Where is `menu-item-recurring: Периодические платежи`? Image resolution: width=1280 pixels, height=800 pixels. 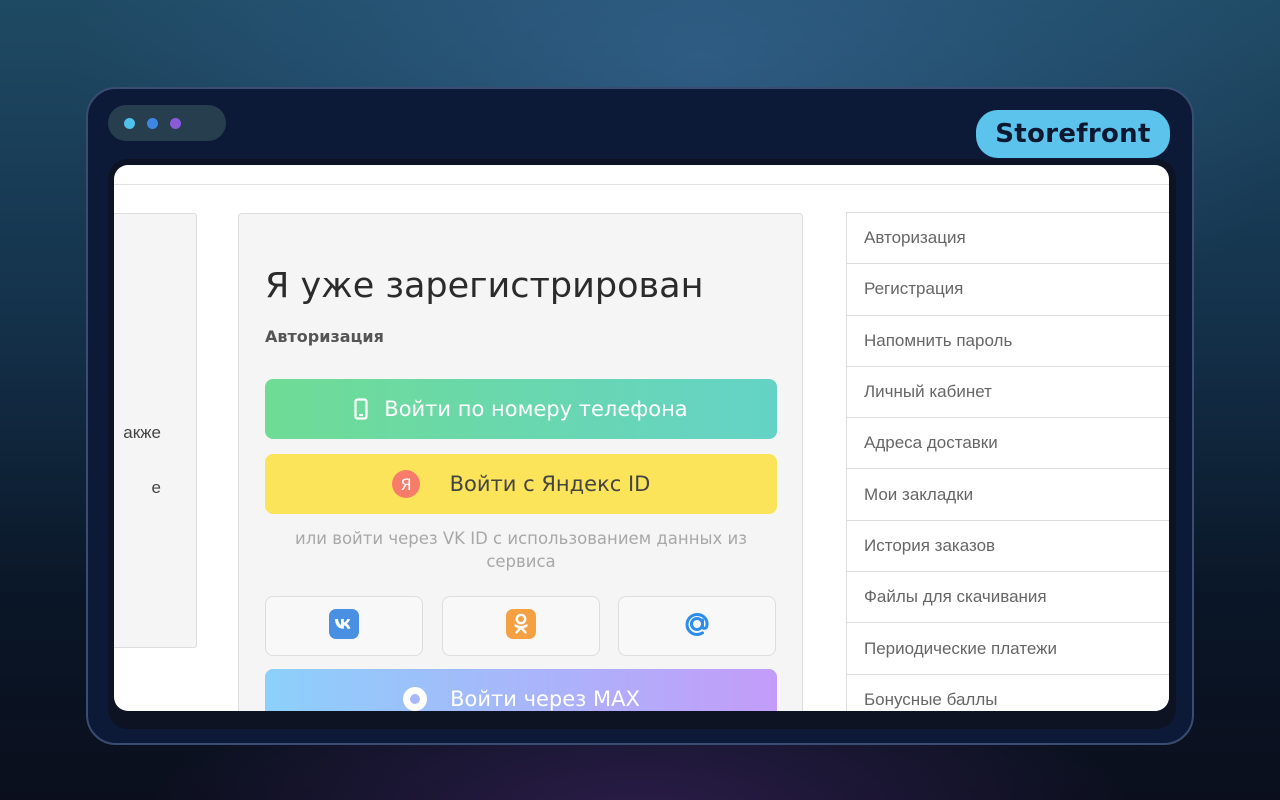 menu-item-recurring: Периодические платежи is located at coordinates (1007, 649).